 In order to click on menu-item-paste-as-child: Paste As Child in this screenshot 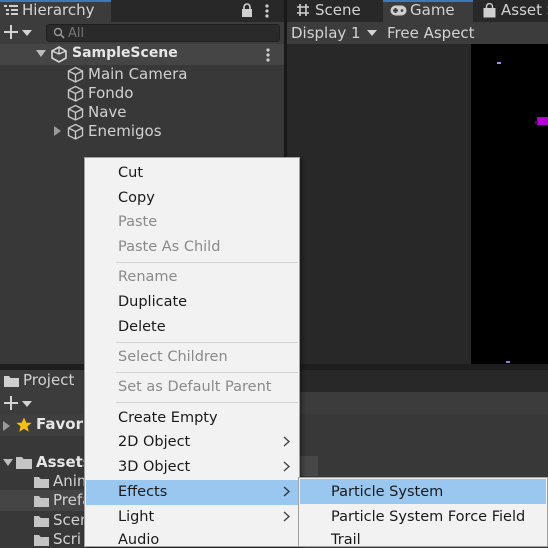, I will do `click(169, 247)`.